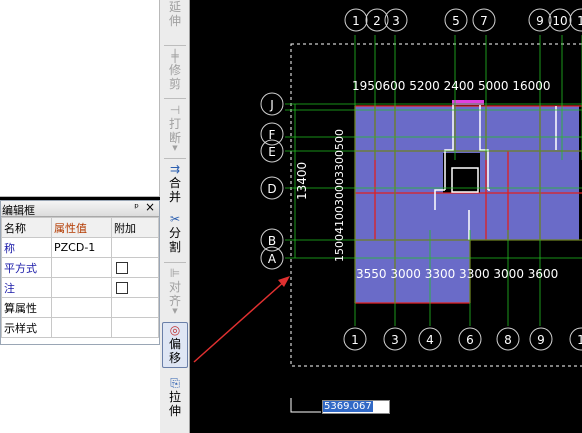 This screenshot has height=433, width=582. What do you see at coordinates (175, 294) in the screenshot?
I see `align-label: 对齐` at bounding box center [175, 294].